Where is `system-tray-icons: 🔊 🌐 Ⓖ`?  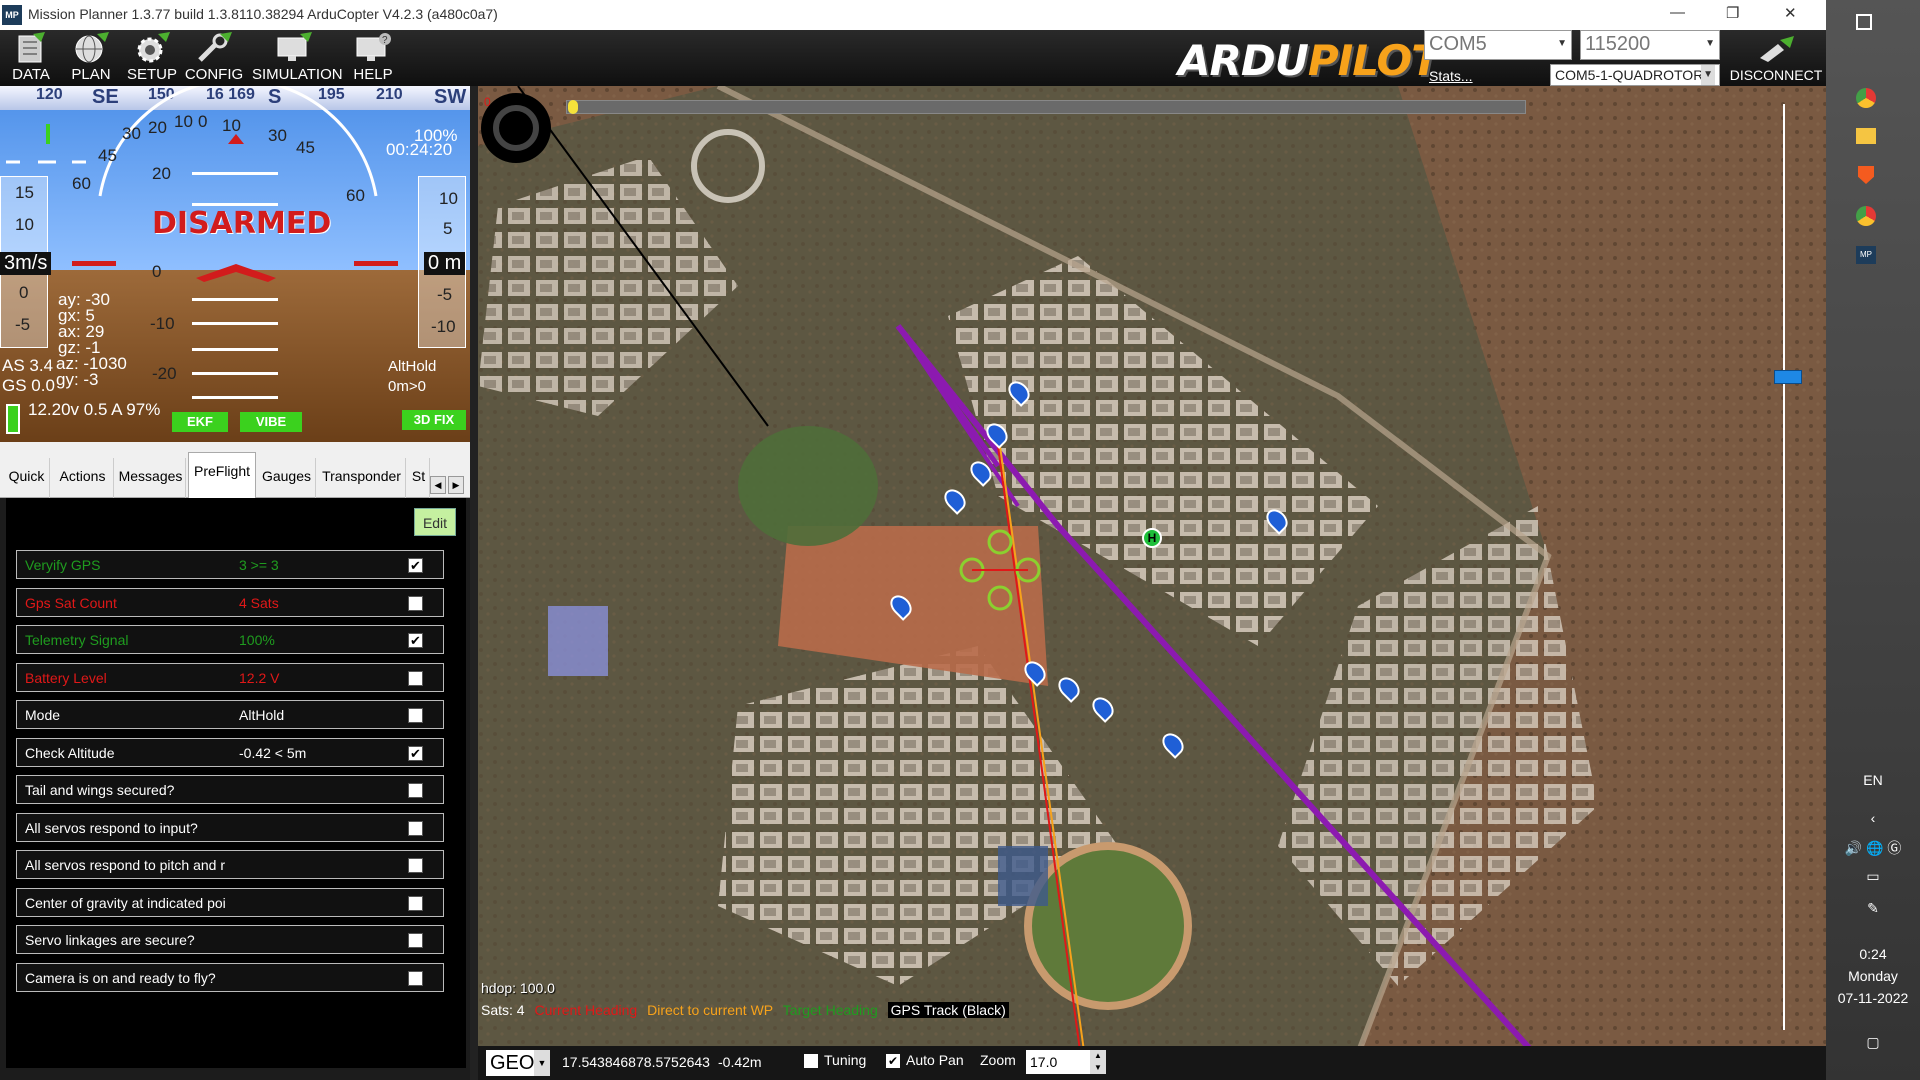
system-tray-icons: 🔊 🌐 Ⓖ is located at coordinates (1873, 848).